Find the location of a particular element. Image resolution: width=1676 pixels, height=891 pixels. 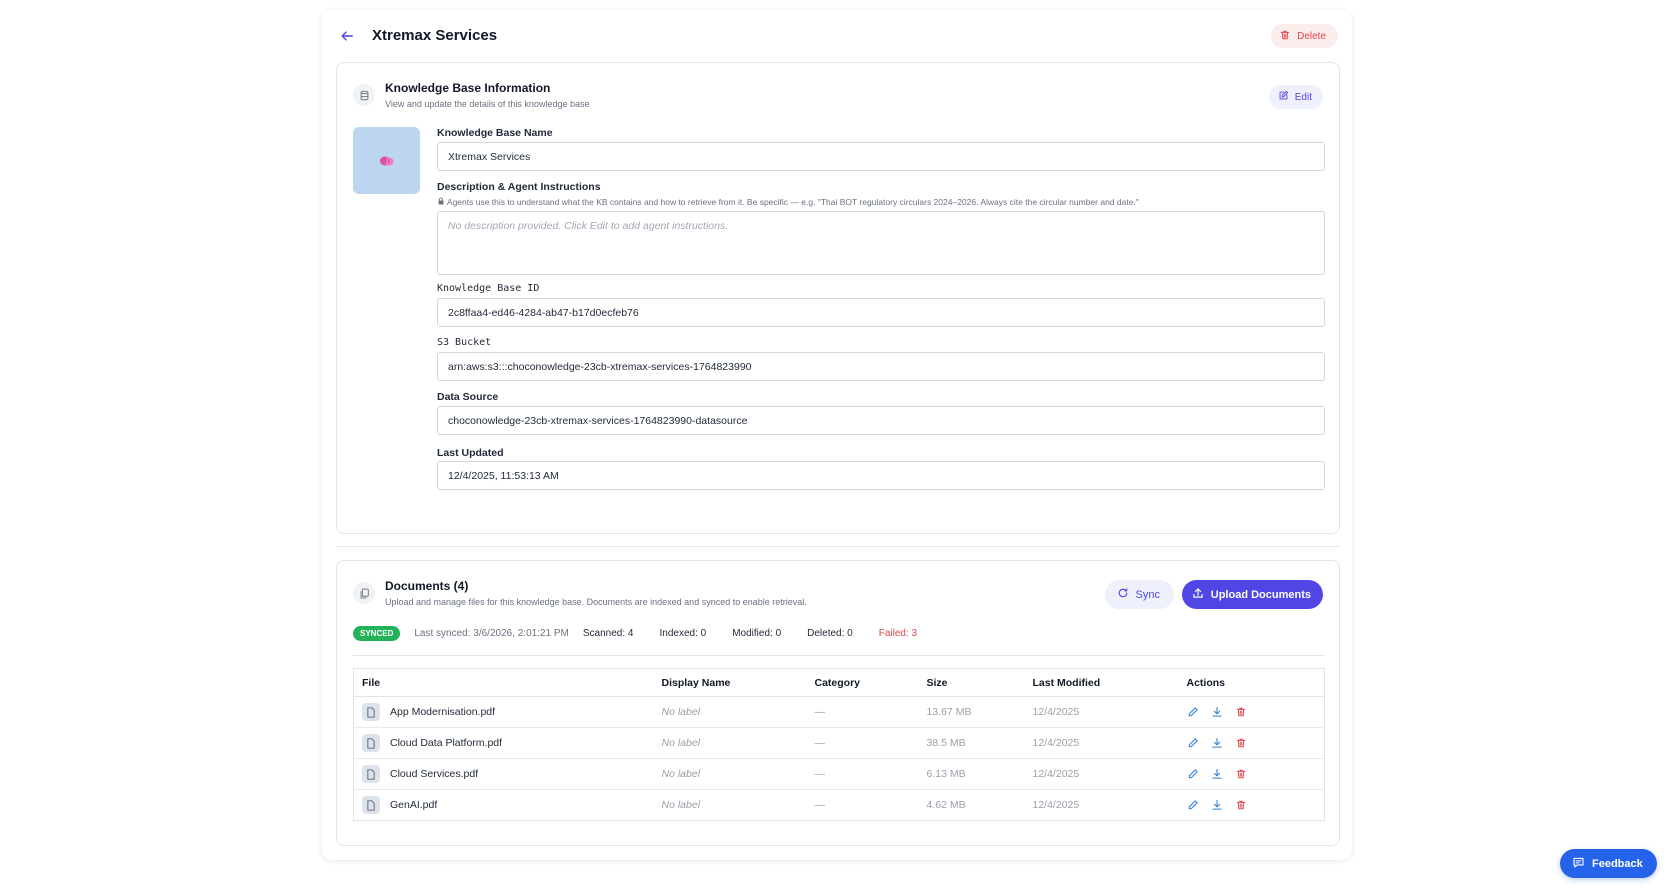

last-synced: Last synced: 3/6/2026, 2:01:21 PM is located at coordinates (491, 633).